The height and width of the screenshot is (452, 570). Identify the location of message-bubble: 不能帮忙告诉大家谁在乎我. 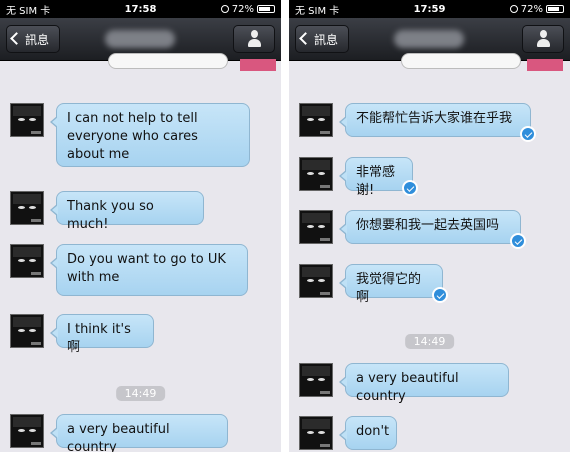
(437, 122).